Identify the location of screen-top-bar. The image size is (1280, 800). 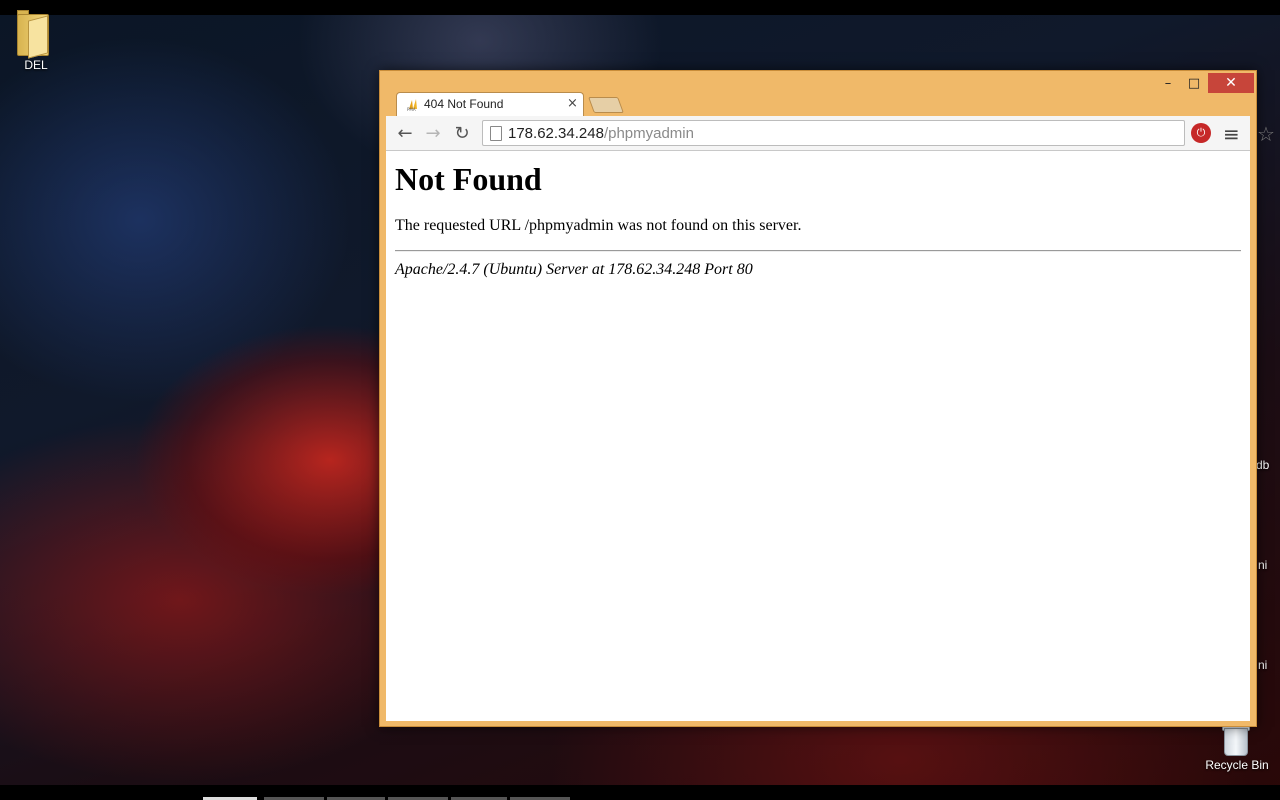
(640, 7).